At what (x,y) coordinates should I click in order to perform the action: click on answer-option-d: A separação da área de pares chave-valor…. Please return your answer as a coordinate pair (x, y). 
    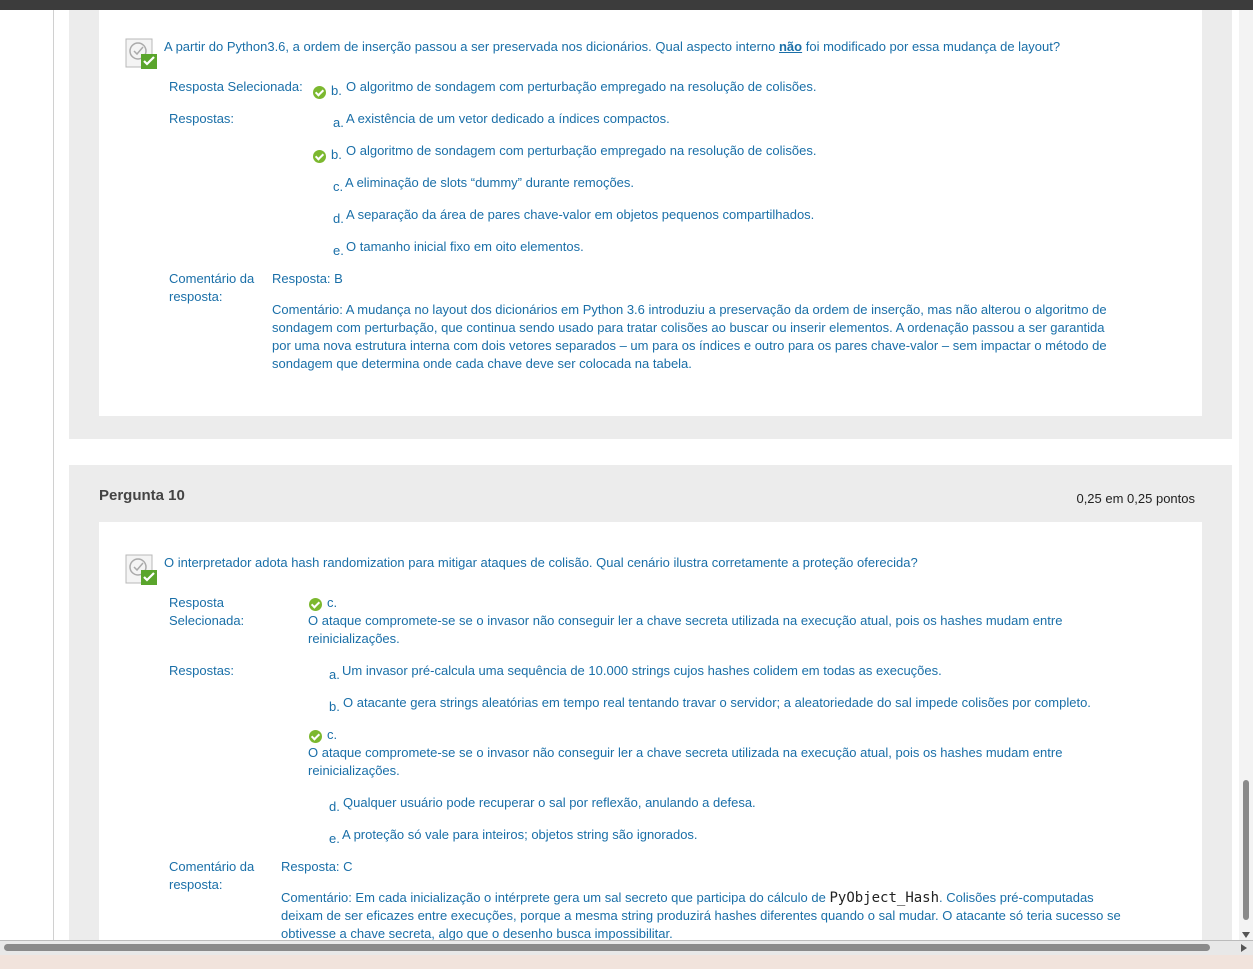
    Looking at the image, I should click on (580, 214).